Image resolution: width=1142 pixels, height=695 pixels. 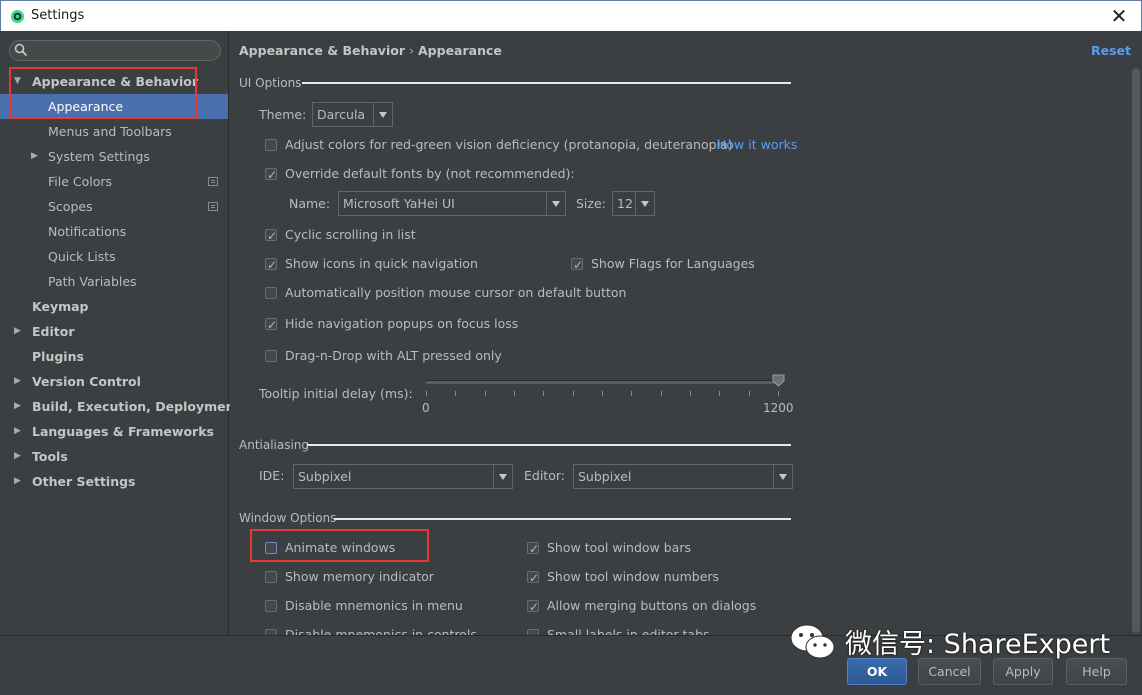 I want to click on sidebar-item-label: Quick Lists, so click(x=82, y=256).